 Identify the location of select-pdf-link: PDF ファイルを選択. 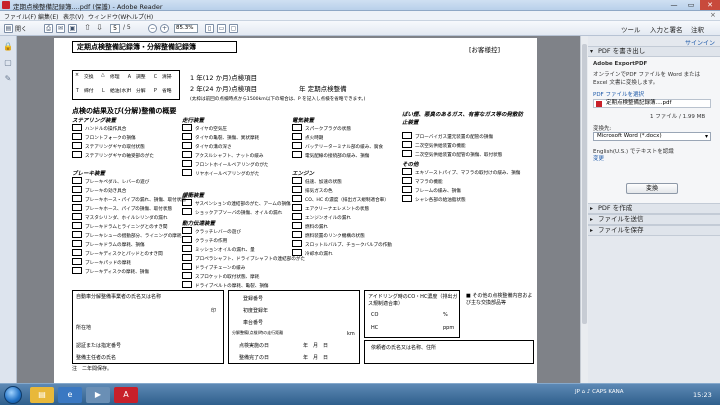
(618, 94).